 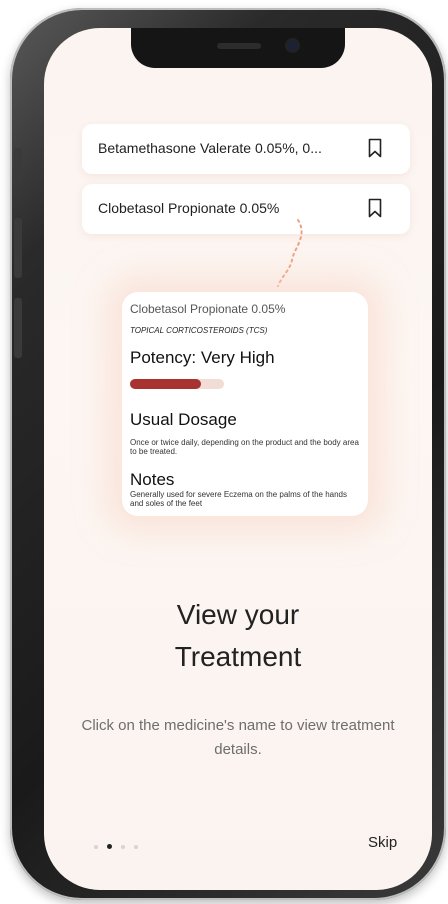 I want to click on camera-icon, so click(x=292, y=45).